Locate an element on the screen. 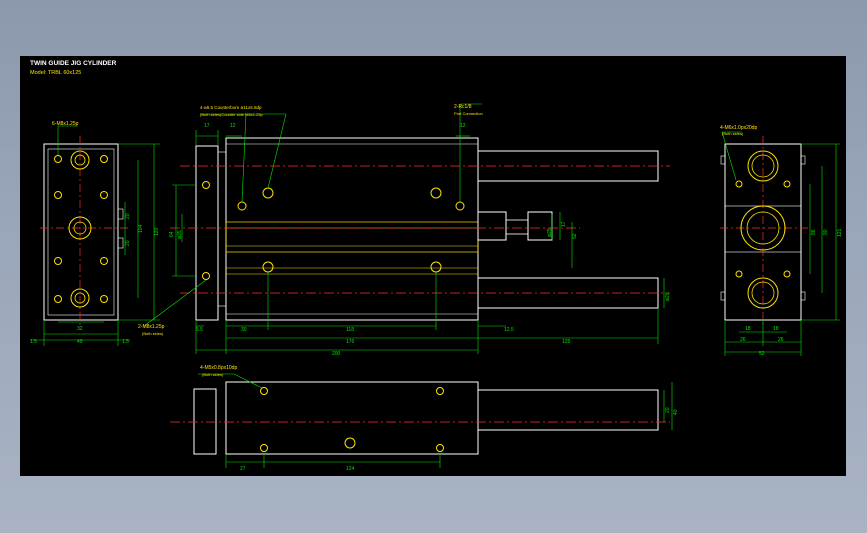 Image resolution: width=867 pixels, height=533 pixels. dim-12-b: 12 is located at coordinates (463, 126).